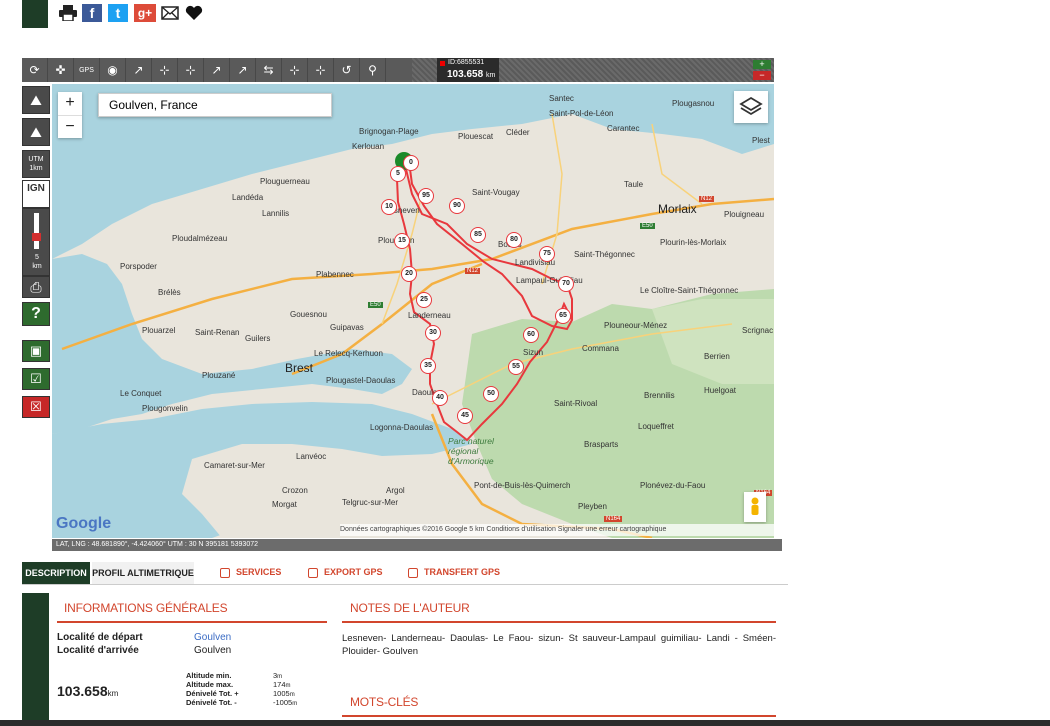  Describe the element at coordinates (269, 70) in the screenshot. I see `tool-reverse-icon: ⇆` at that location.